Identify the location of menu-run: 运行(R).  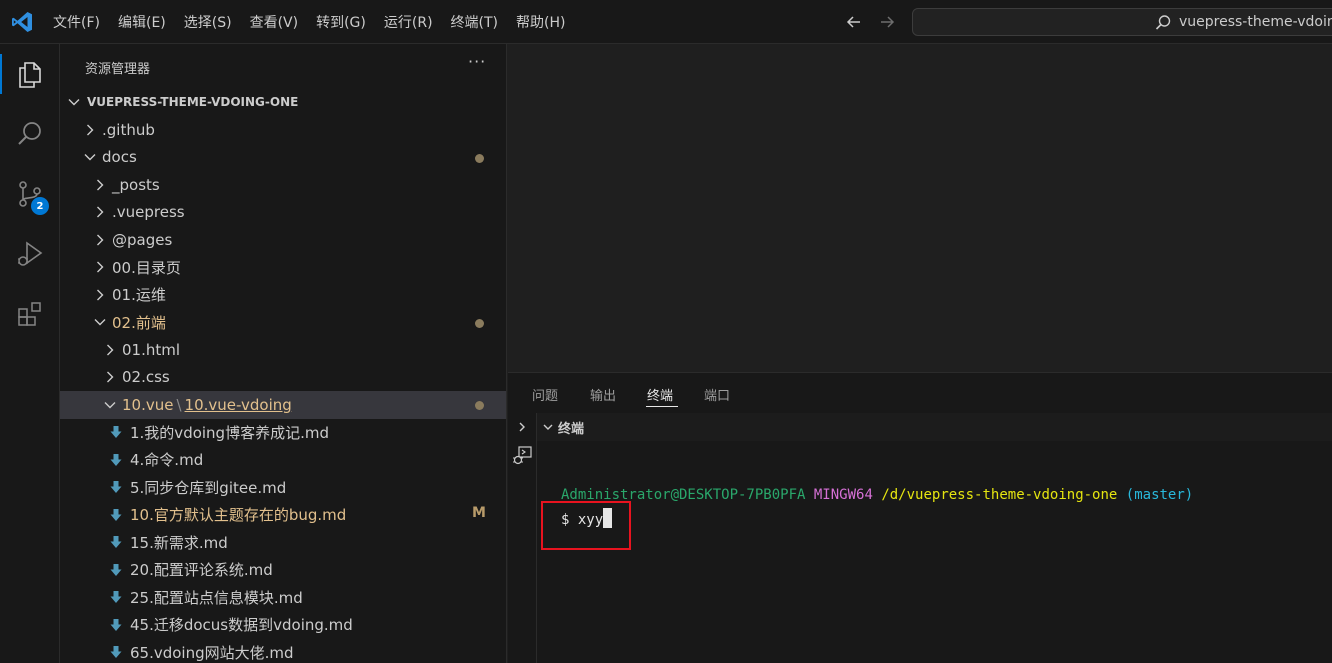
(408, 22).